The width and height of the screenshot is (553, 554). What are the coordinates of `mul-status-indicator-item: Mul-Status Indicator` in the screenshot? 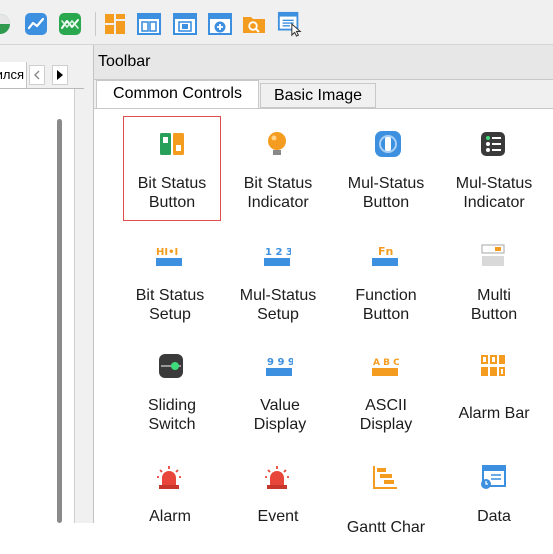 It's located at (494, 168).